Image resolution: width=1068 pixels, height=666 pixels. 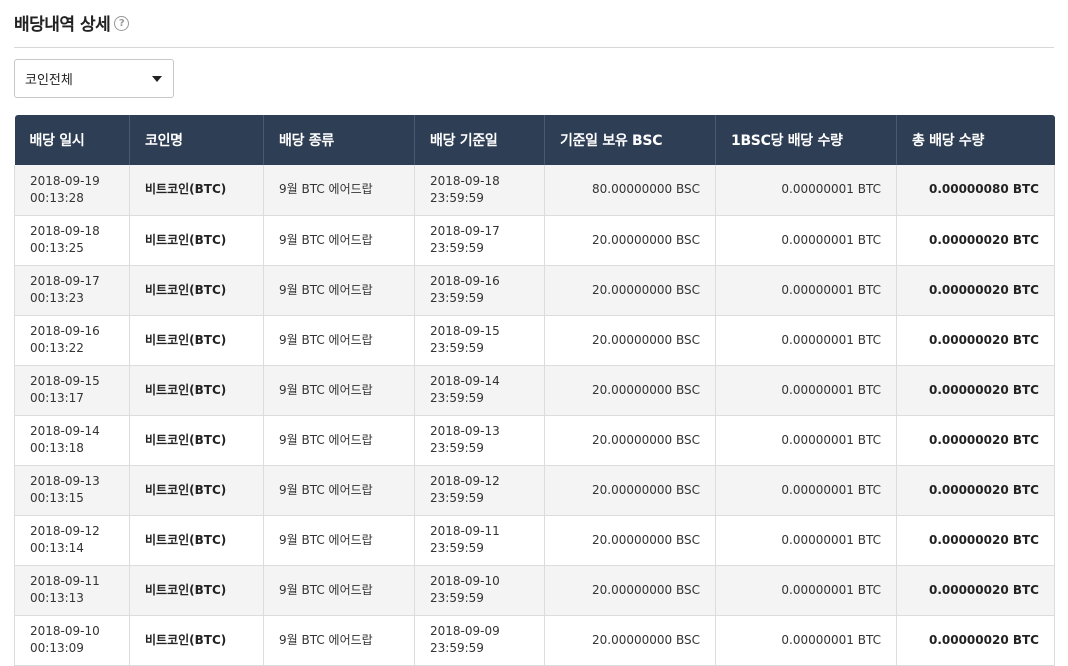 I want to click on dividend-date: 2018-09-13, so click(x=65, y=481).